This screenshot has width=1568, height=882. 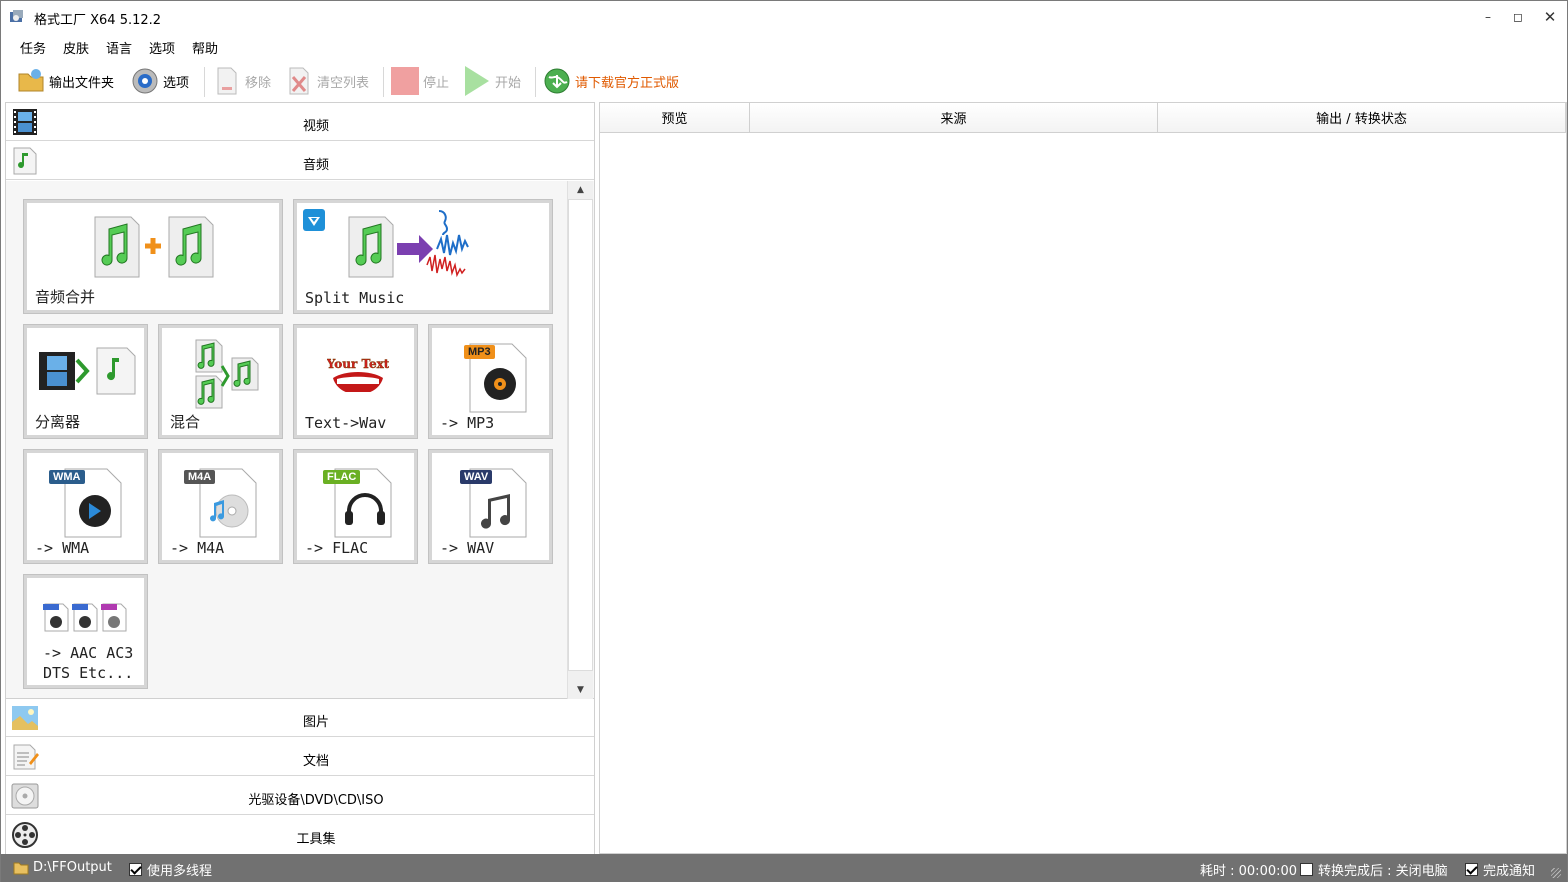 What do you see at coordinates (477, 81) in the screenshot?
I see `play-icon` at bounding box center [477, 81].